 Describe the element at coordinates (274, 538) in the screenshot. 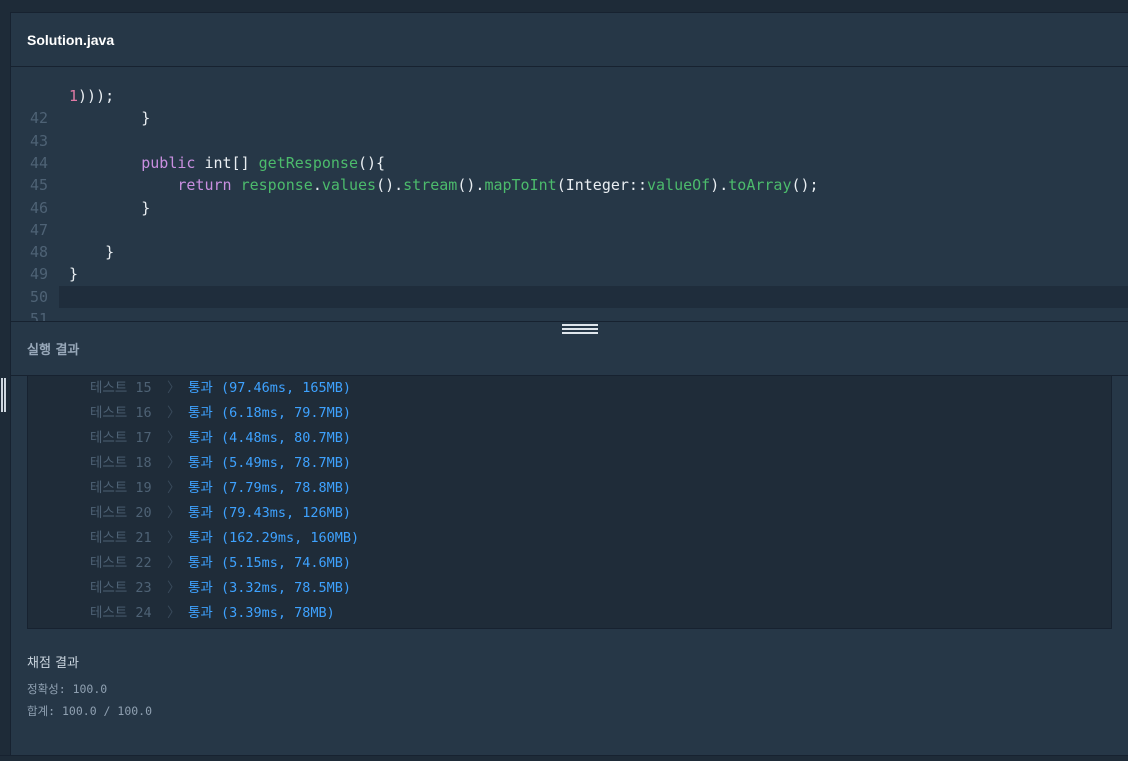

I see `test-result-text: 통과 (162.29ms, 160MB)` at that location.